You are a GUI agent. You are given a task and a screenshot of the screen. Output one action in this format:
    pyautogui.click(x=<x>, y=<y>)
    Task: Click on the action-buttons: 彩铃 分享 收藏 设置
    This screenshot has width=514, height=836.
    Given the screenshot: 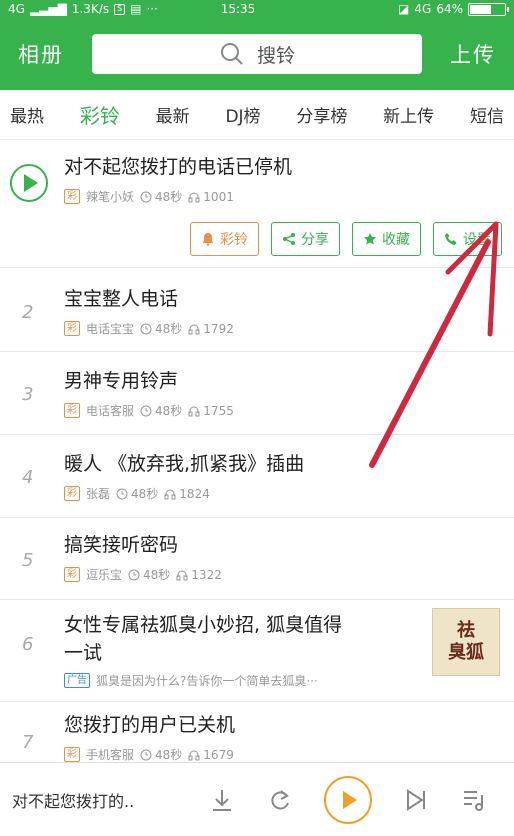 What is the action you would take?
    pyautogui.click(x=346, y=239)
    